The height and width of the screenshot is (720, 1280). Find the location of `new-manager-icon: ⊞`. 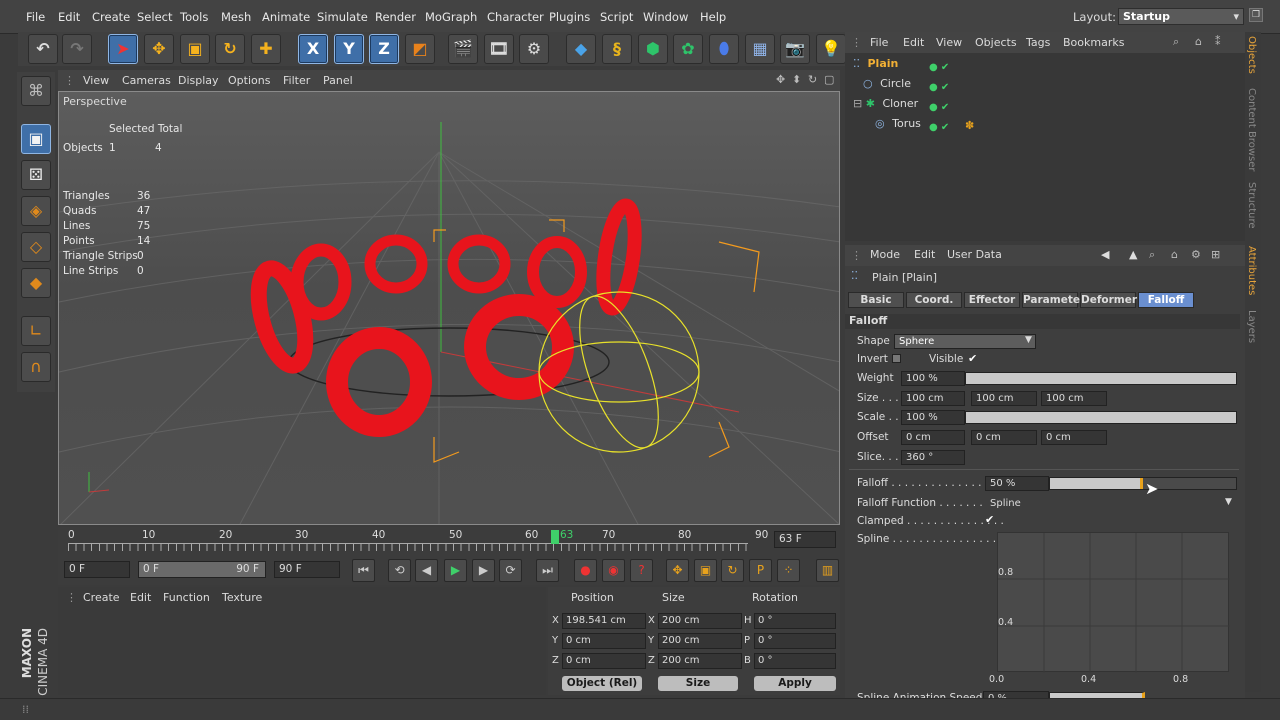

new-manager-icon: ⊞ is located at coordinates (1215, 254).